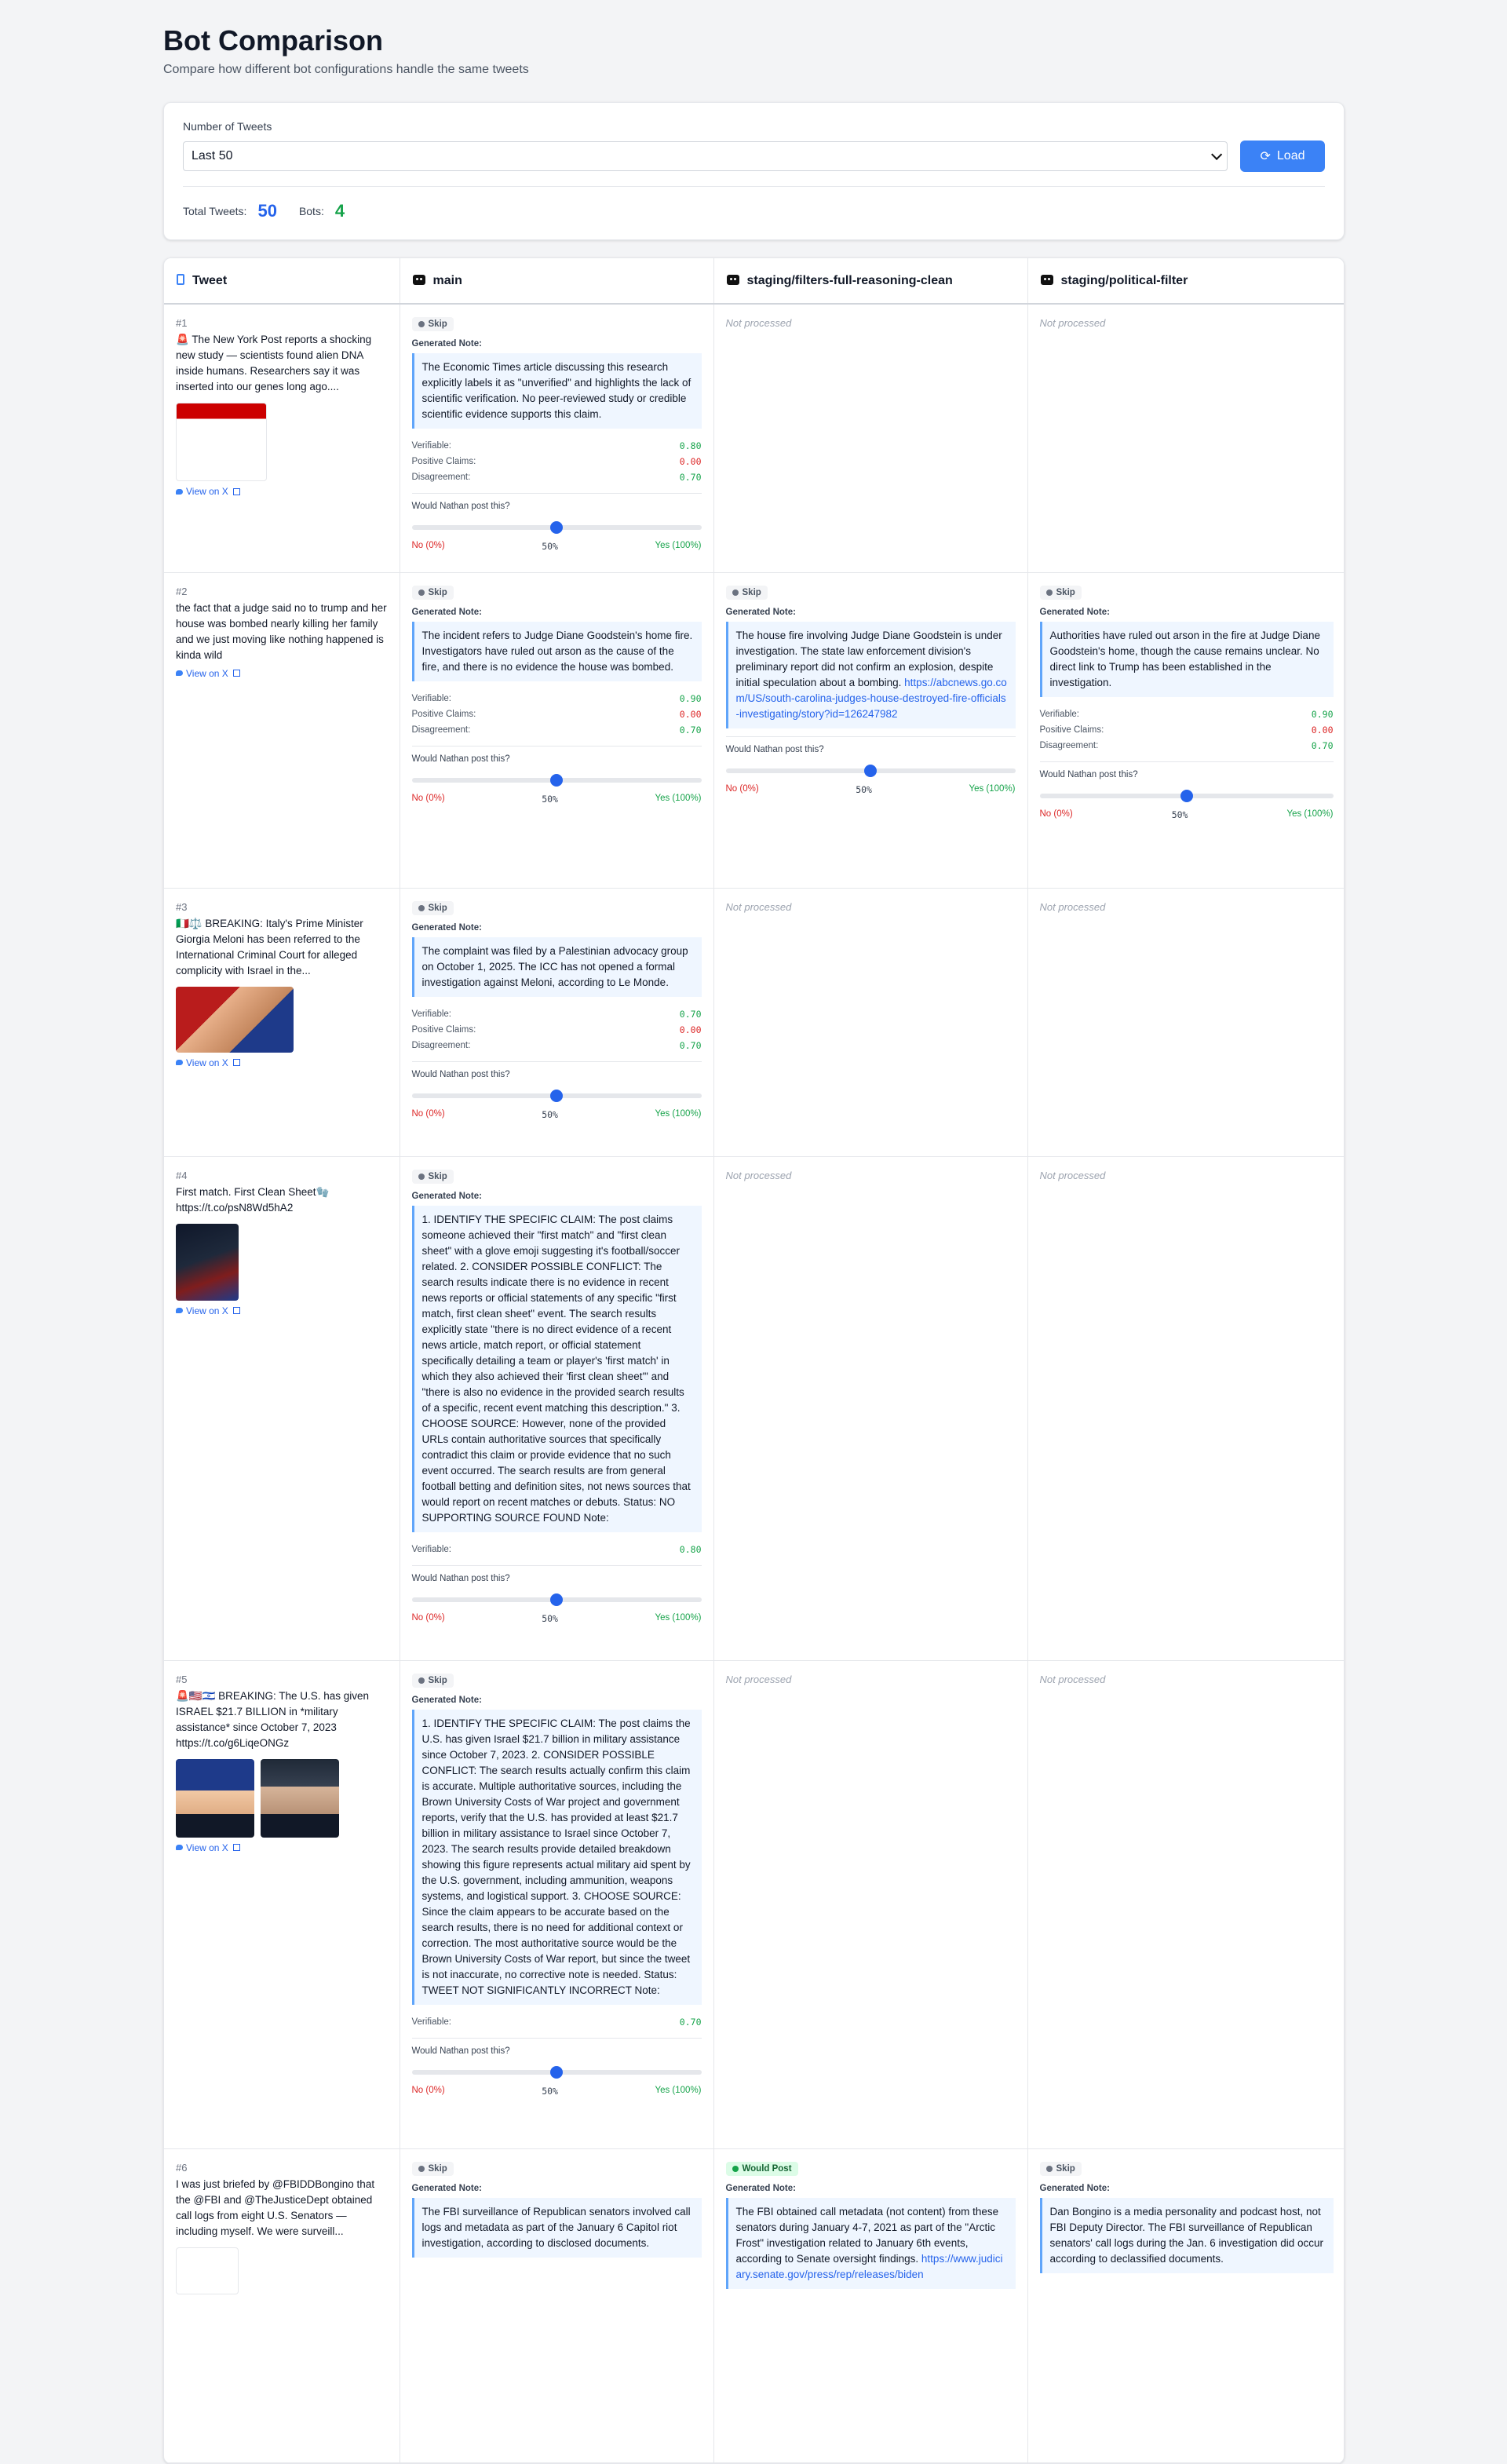 This screenshot has width=1507, height=2464. What do you see at coordinates (267, 211) in the screenshot?
I see `total-tweets-value: 50` at bounding box center [267, 211].